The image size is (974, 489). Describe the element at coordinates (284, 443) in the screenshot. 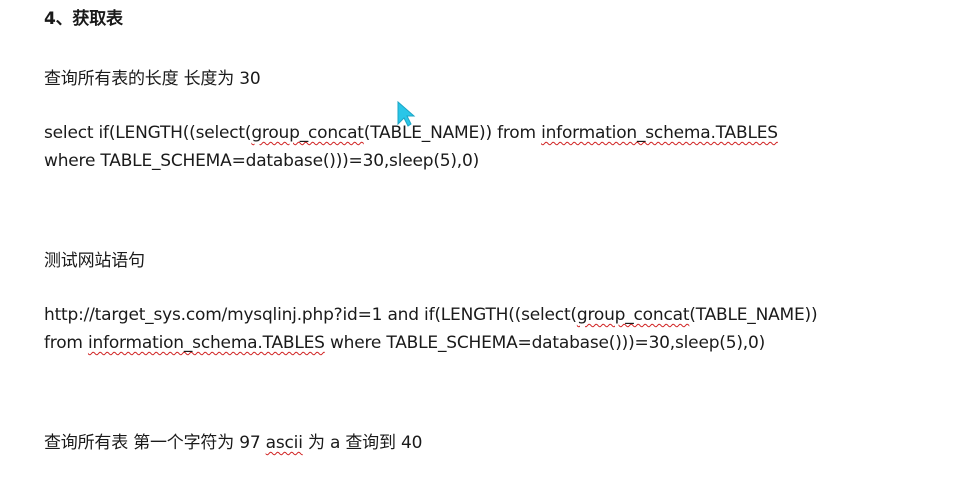

I see `spellcheck-word: ascii` at that location.